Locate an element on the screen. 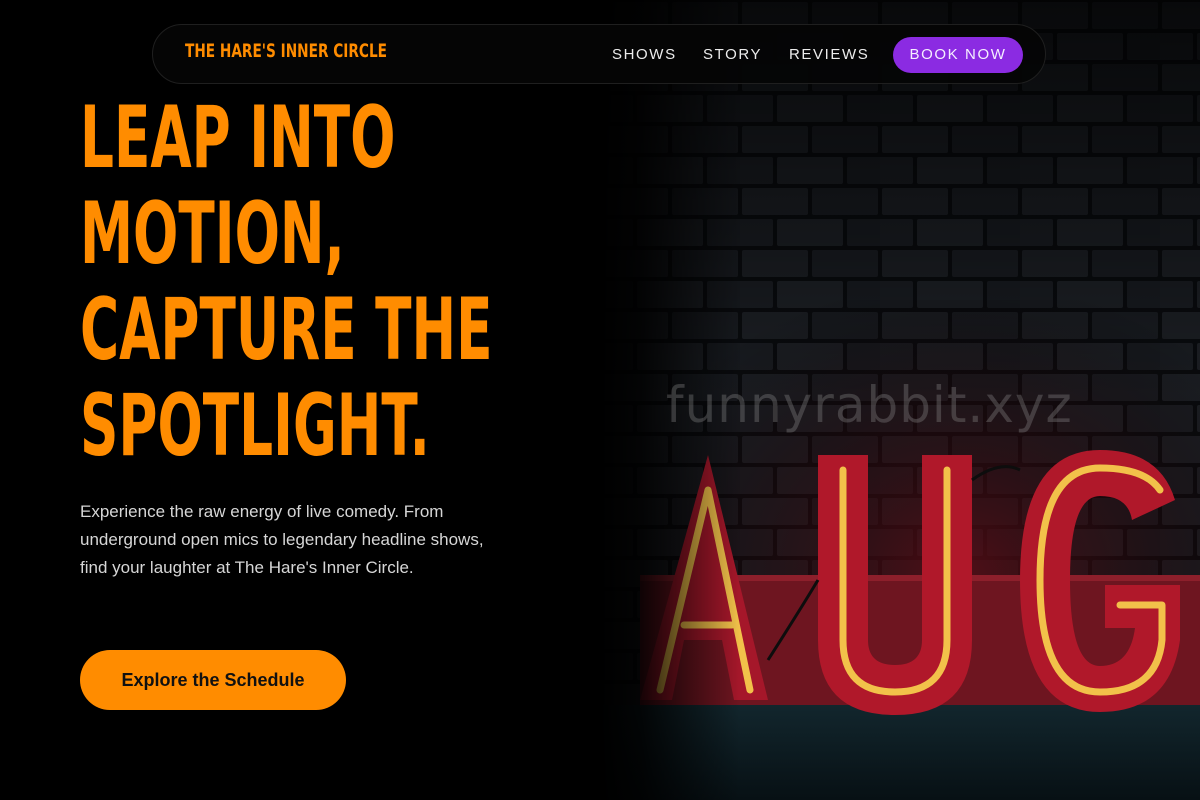 This screenshot has width=1200, height=800. headline-line-4: SPOTLIGHT. is located at coordinates (255, 426).